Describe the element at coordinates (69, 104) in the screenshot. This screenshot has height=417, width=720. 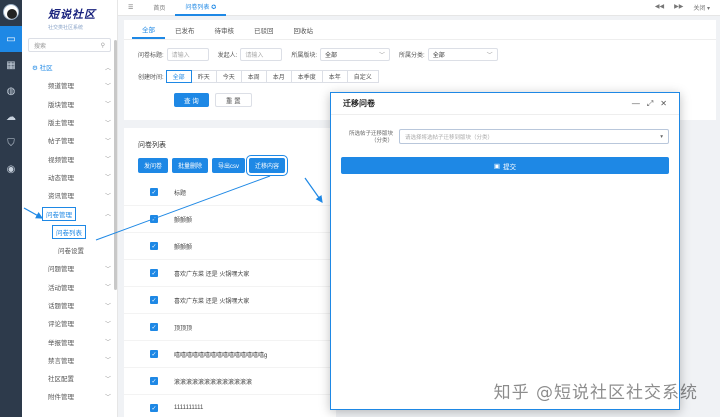
I see `sidebar-item: 版块管理 ﹀` at that location.